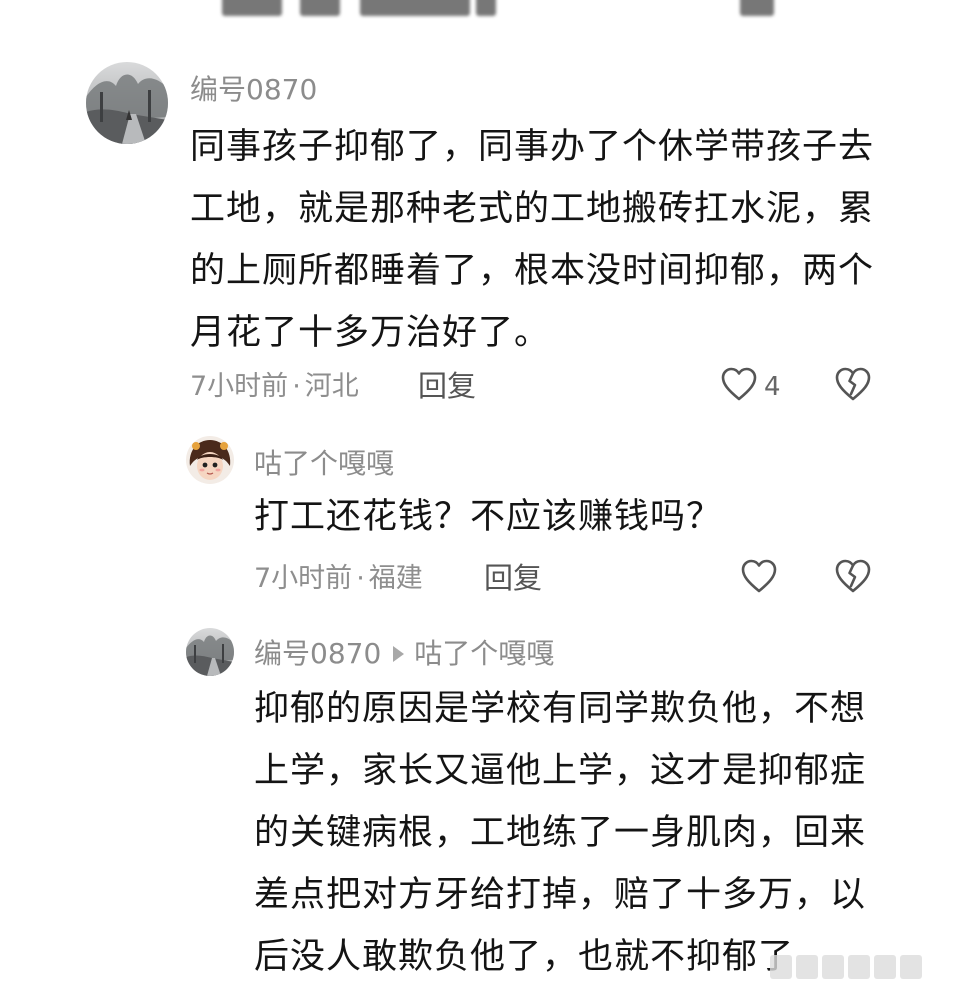 The height and width of the screenshot is (990, 960). I want to click on comment-meta: 7小时前 · 福建, so click(338, 578).